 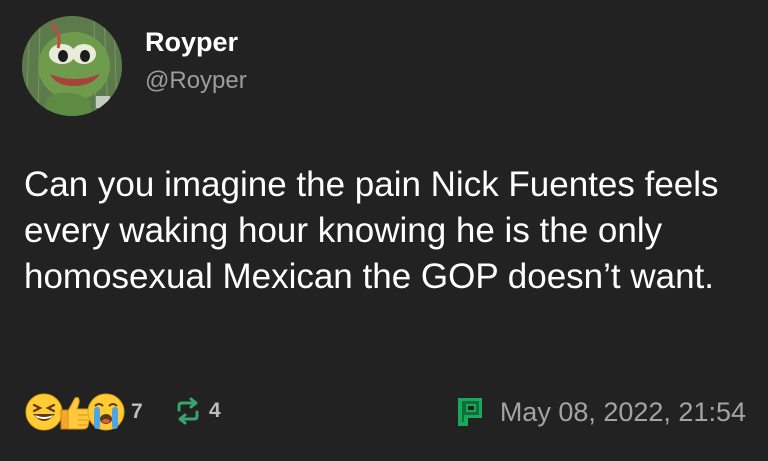 I want to click on boost-button: 4, so click(x=197, y=411).